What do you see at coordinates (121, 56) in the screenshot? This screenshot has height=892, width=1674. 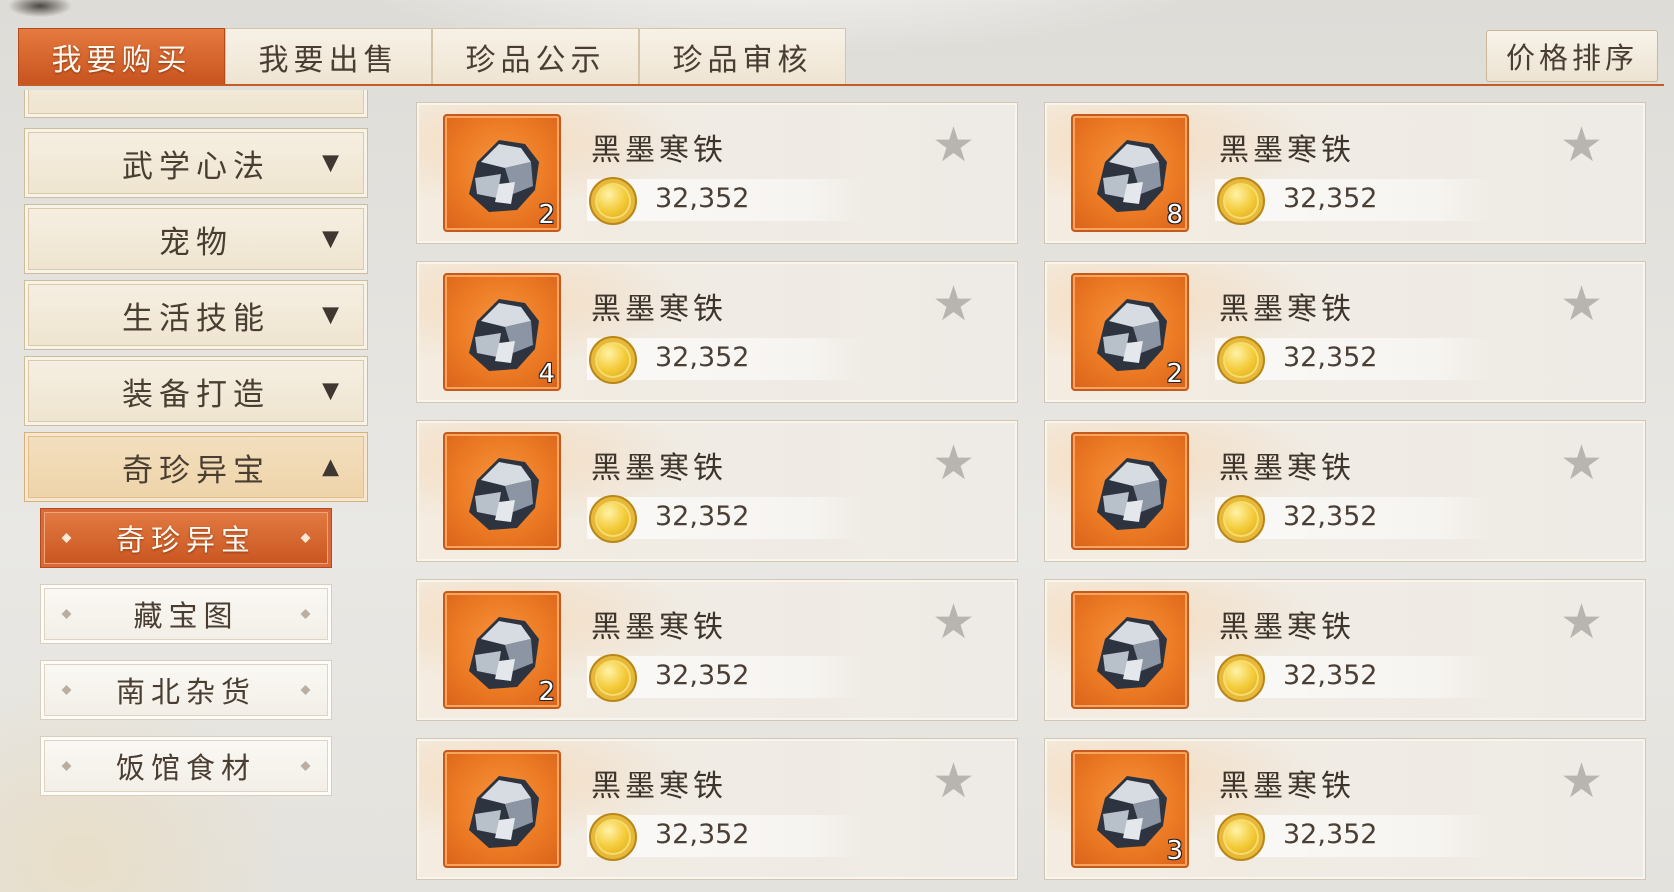 I see `tab-buy: 我要购买` at bounding box center [121, 56].